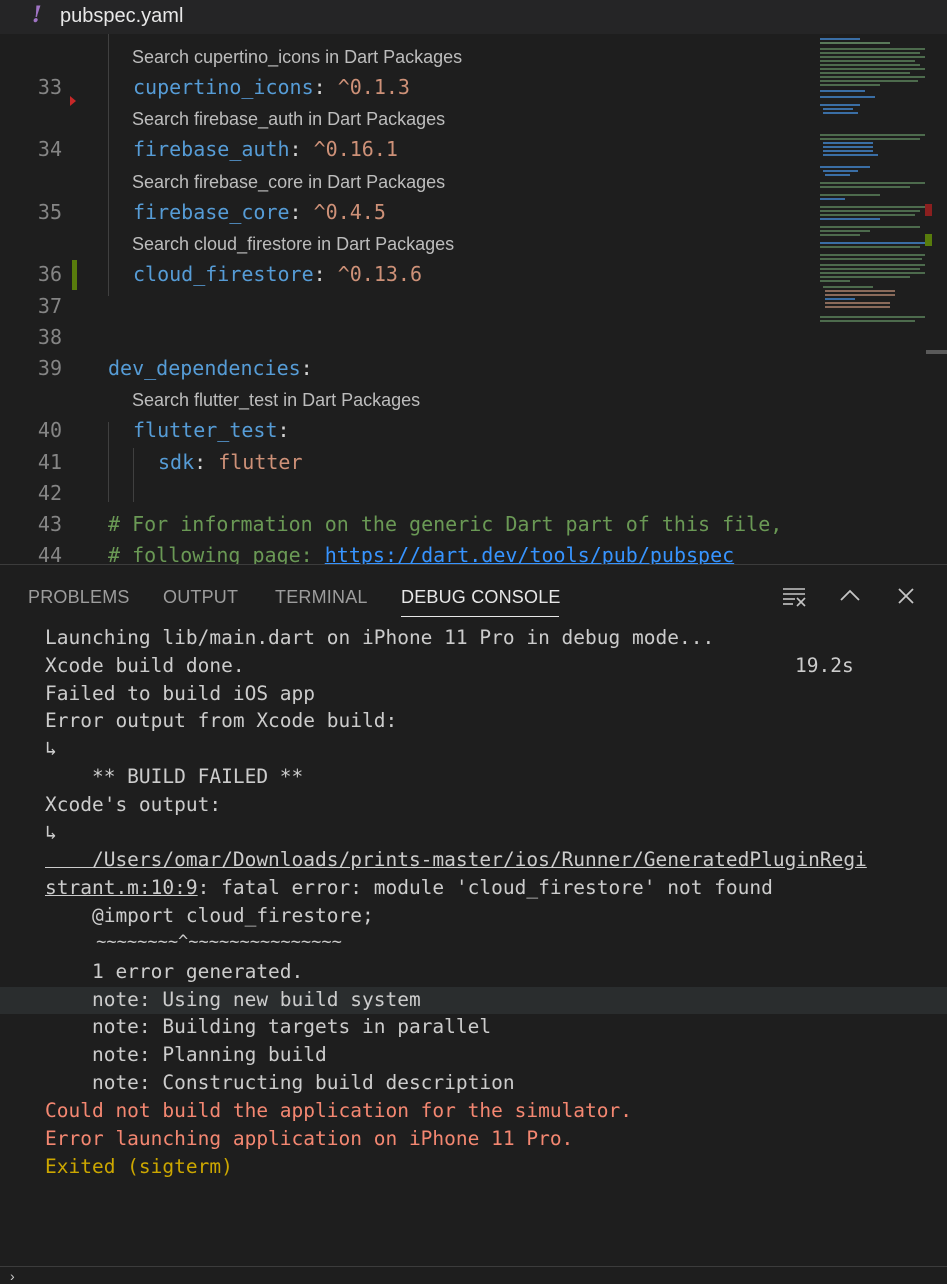 The image size is (947, 1284). I want to click on code-line: cloud_firestore: ^0.13.6, so click(278, 274).